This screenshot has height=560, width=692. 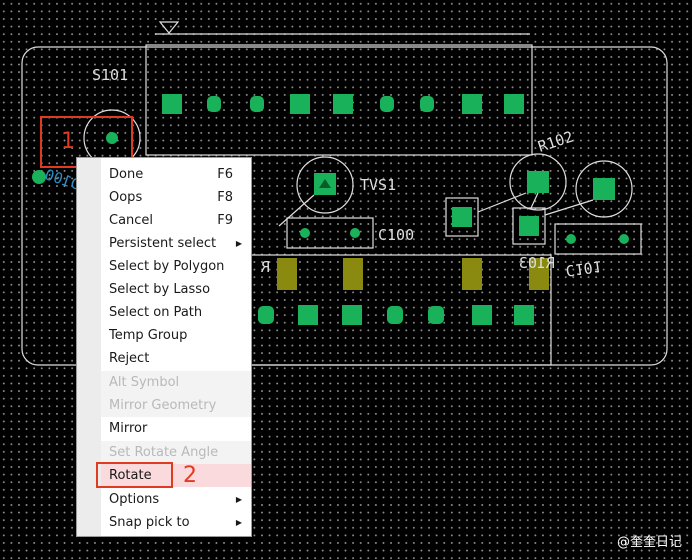 I want to click on menu-item-select-by-polygon-label: Select by Polygon, so click(x=167, y=266).